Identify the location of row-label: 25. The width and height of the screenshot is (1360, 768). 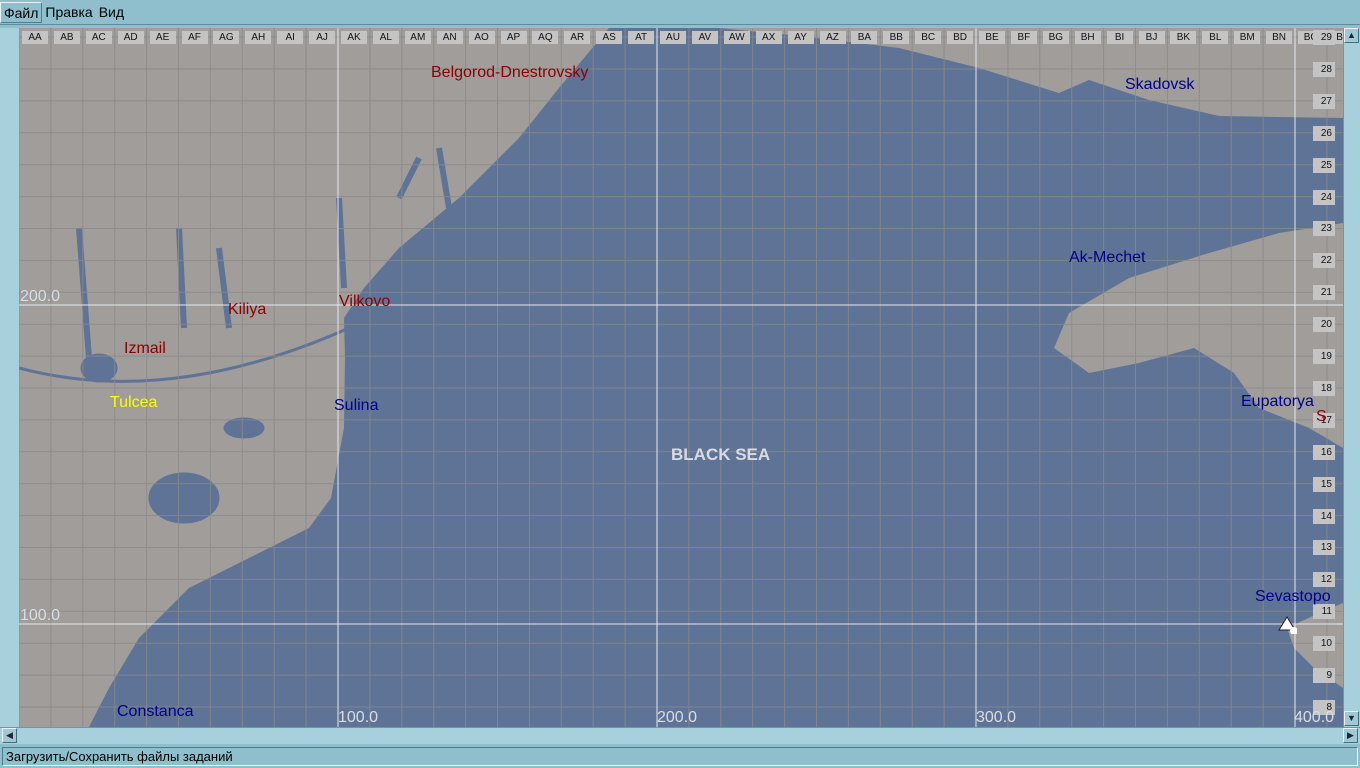
(1324, 165).